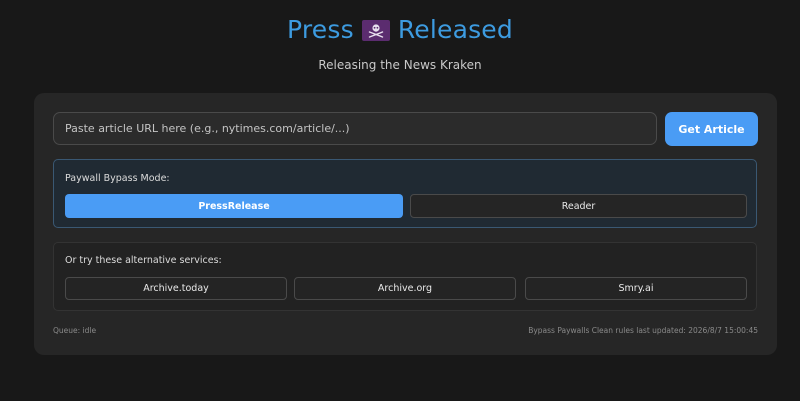 This screenshot has height=401, width=800. Describe the element at coordinates (355, 128) in the screenshot. I see `article-url-input` at that location.